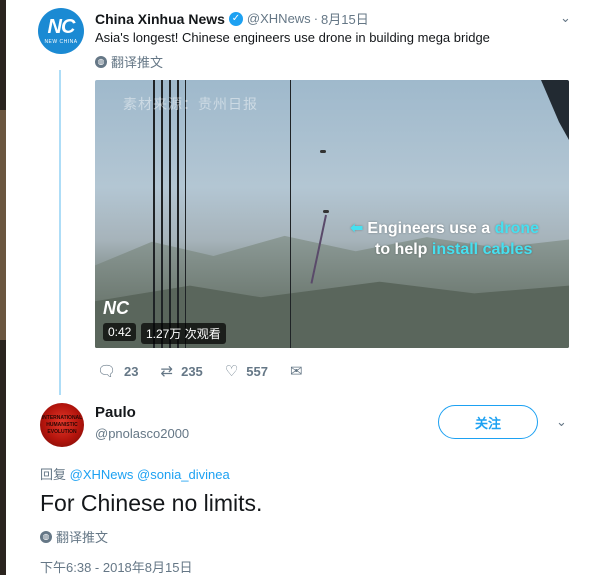 The width and height of the screenshot is (600, 575). What do you see at coordinates (167, 371) in the screenshot?
I see `retweet-icon: ⇄` at bounding box center [167, 371].